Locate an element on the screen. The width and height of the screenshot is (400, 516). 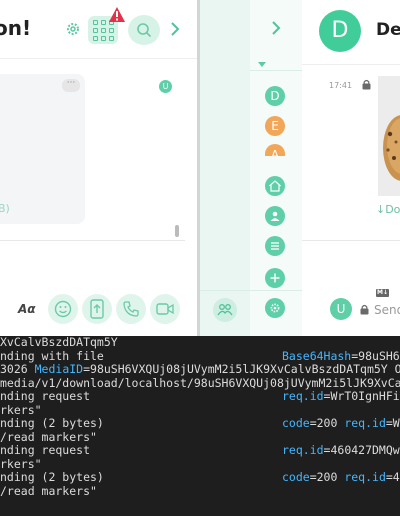
list-icon is located at coordinates (275, 246).